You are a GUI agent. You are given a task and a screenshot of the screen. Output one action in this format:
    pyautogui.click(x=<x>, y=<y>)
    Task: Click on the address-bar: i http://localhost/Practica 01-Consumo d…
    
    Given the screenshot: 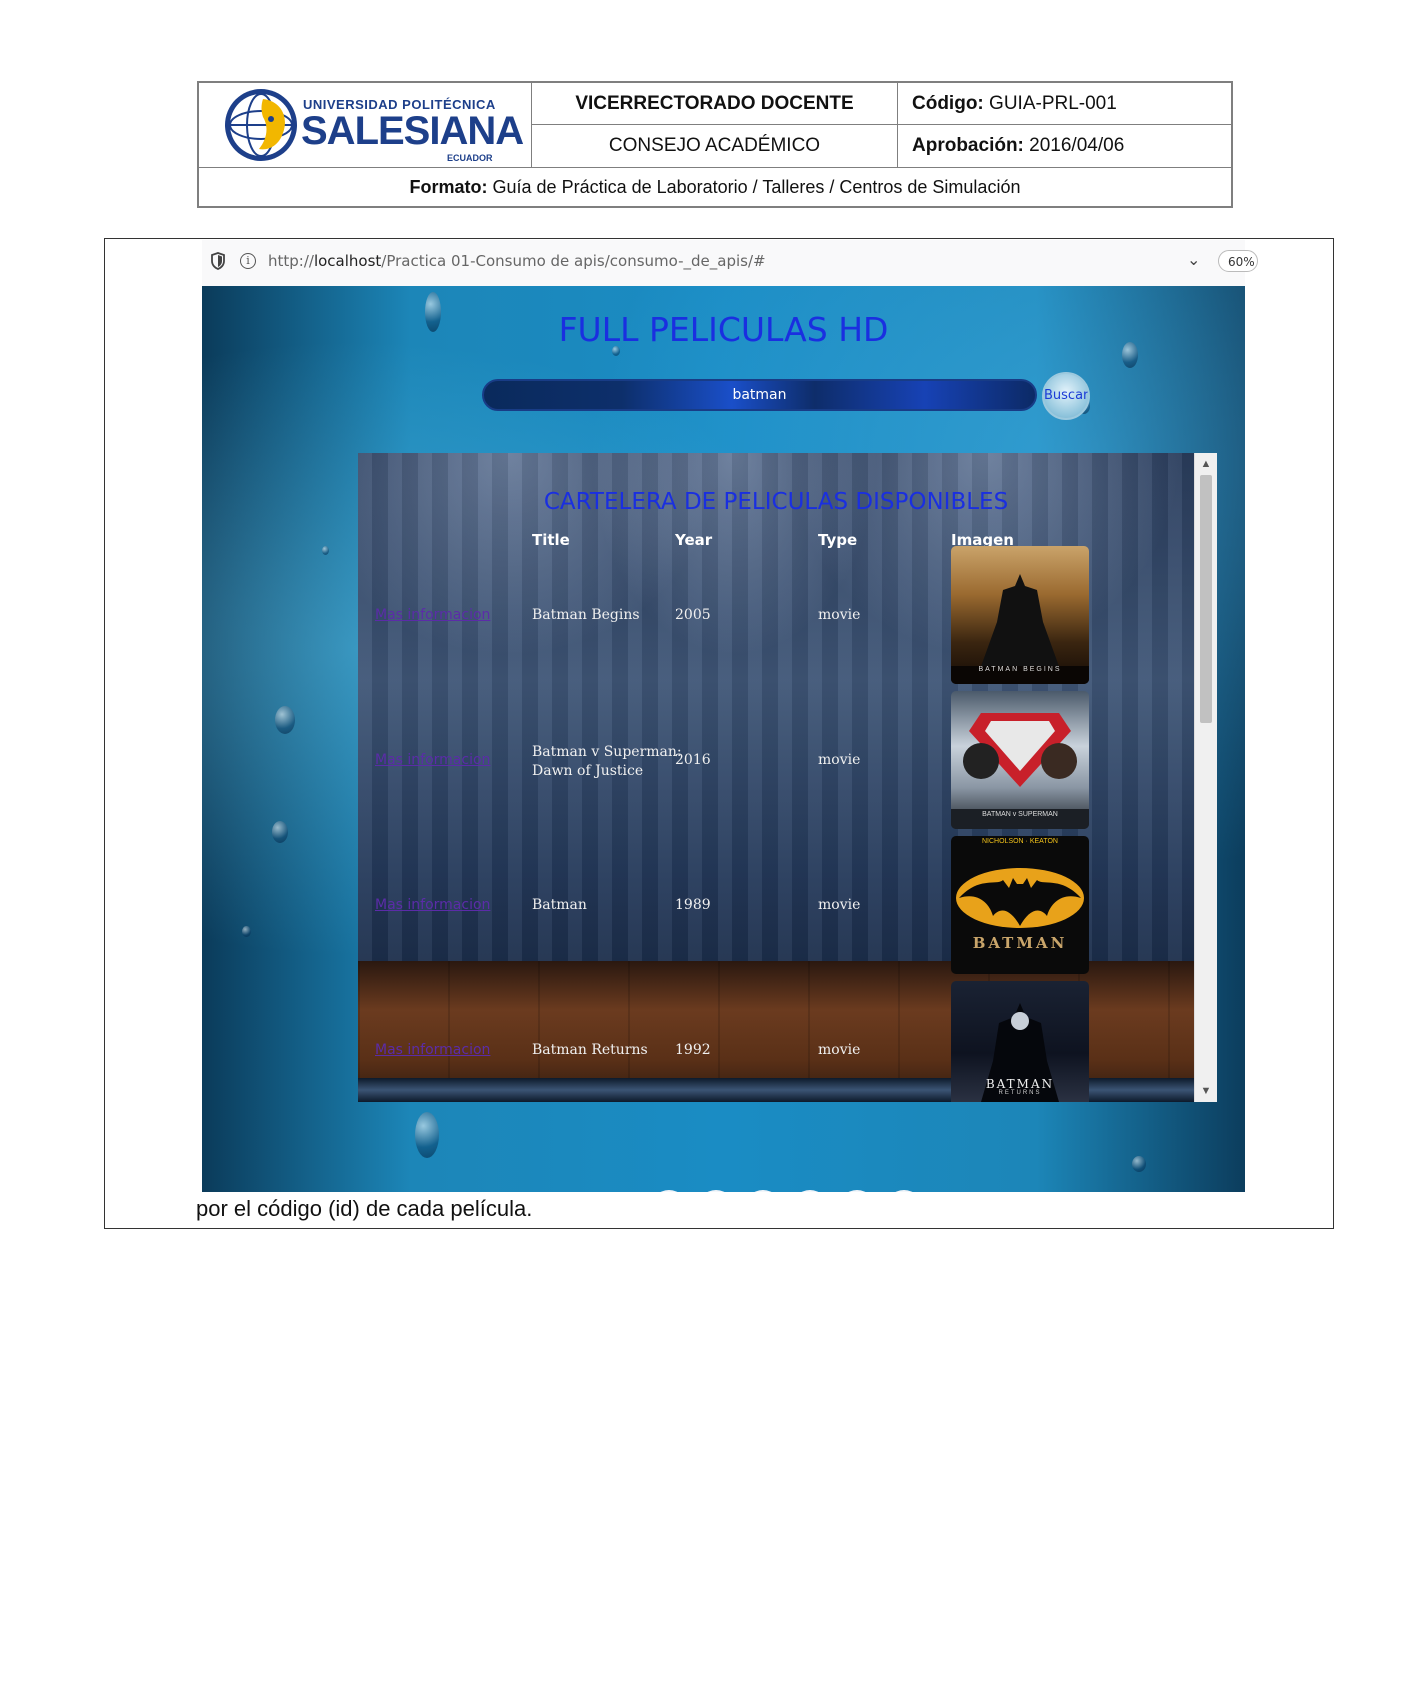 What is the action you would take?
    pyautogui.click(x=730, y=263)
    